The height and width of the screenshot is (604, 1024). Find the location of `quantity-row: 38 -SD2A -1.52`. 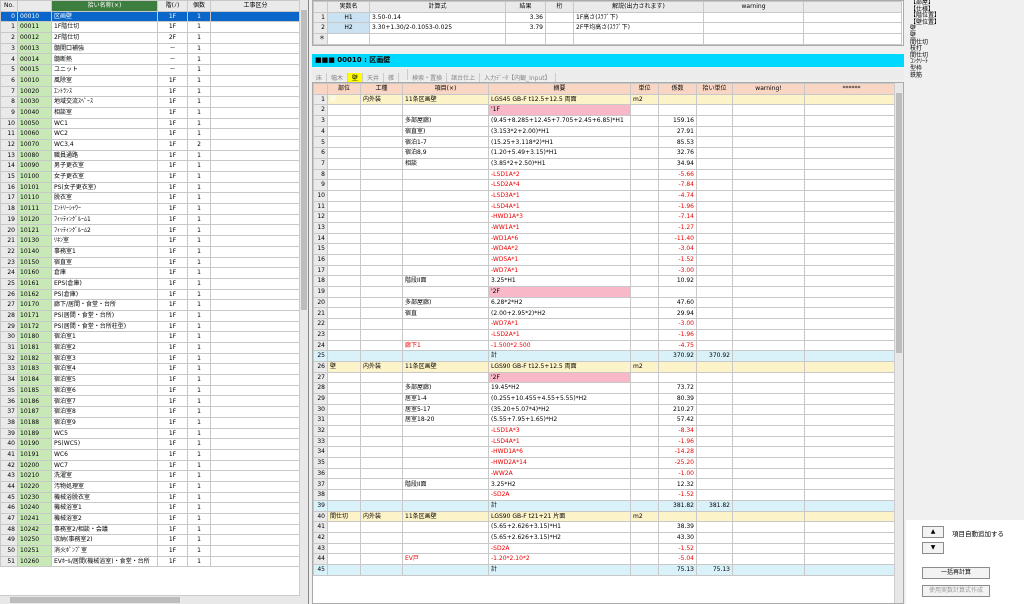

quantity-row: 38 -SD2A -1.52 is located at coordinates (606, 495).